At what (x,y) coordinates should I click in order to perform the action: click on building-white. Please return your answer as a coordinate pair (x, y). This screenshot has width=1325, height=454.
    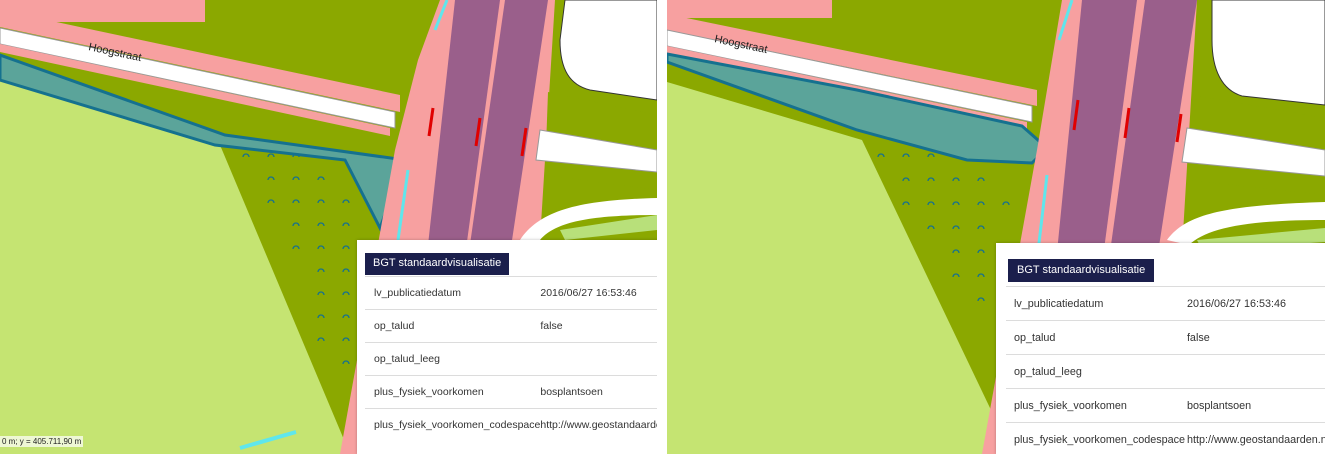
    Looking at the image, I should click on (1268, 53).